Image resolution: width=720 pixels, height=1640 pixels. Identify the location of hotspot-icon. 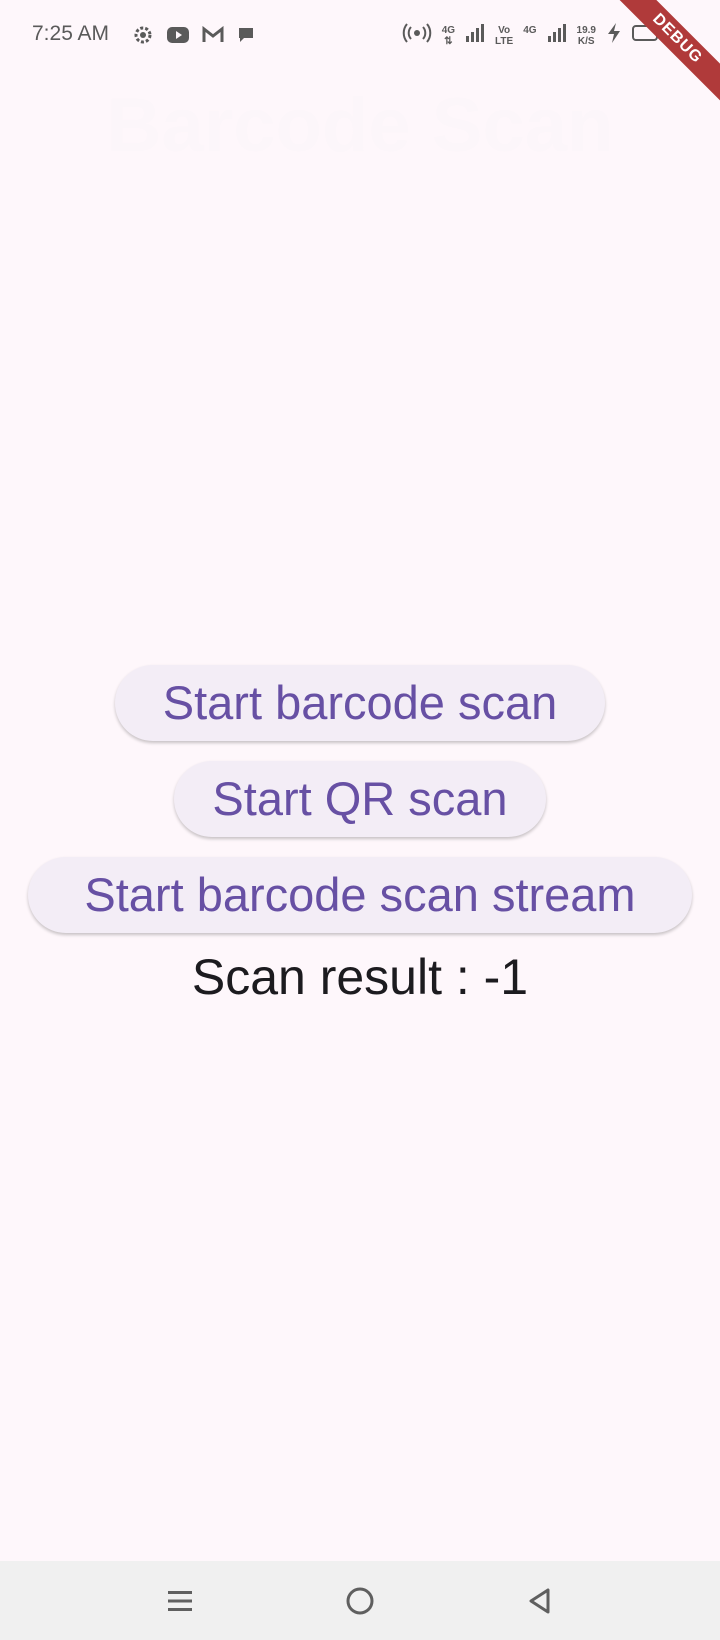
(417, 35).